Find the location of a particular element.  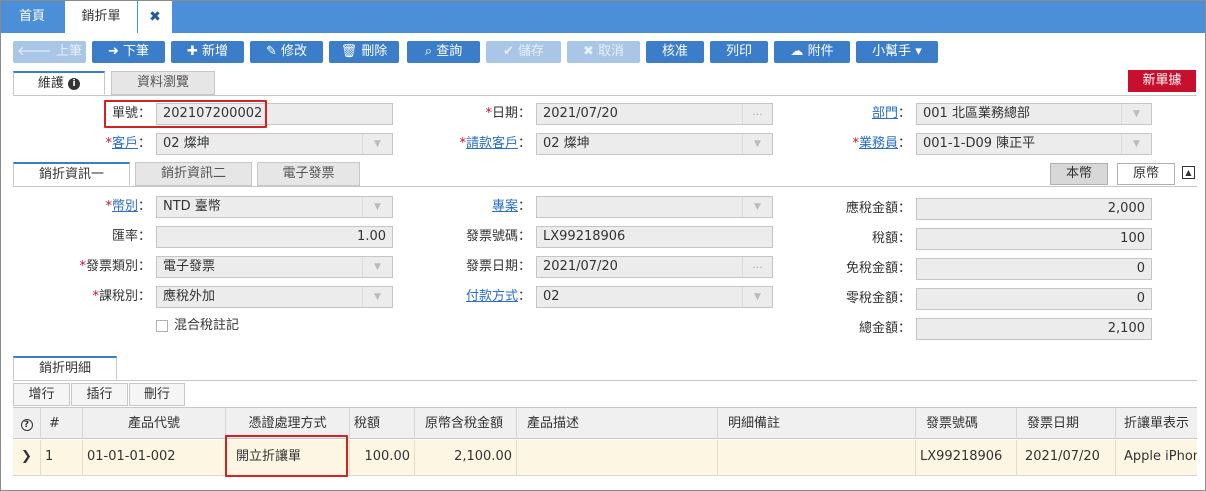

help-icon: ? is located at coordinates (27, 423).